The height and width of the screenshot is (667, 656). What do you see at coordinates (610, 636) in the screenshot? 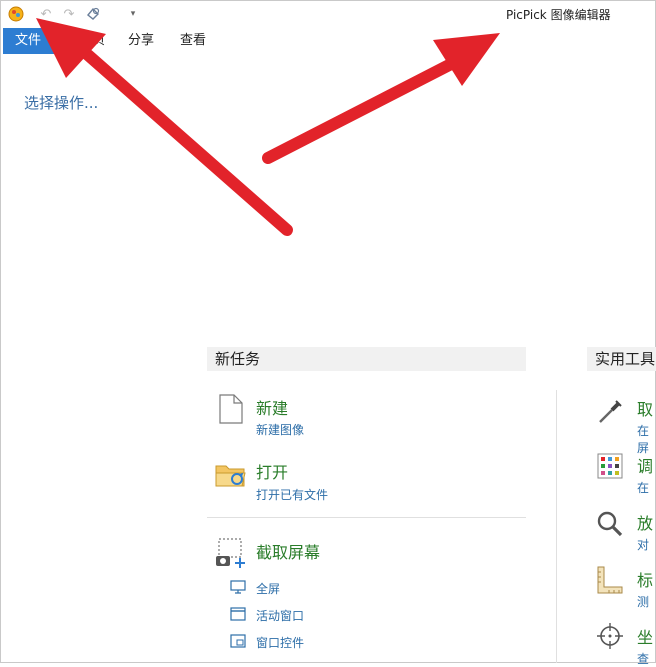
I see `crosshair-icon` at bounding box center [610, 636].